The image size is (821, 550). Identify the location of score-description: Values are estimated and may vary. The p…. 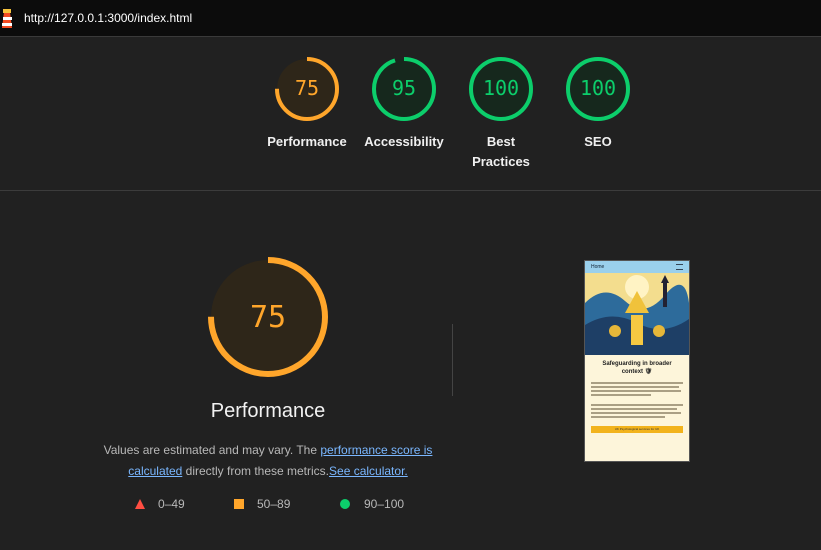
(268, 461).